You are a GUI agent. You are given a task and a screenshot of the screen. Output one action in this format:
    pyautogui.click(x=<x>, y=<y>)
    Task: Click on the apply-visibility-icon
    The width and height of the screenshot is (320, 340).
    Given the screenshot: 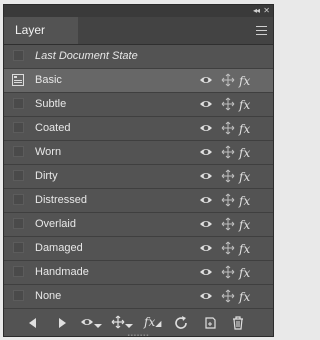 What is the action you would take?
    pyautogui.click(x=91, y=323)
    